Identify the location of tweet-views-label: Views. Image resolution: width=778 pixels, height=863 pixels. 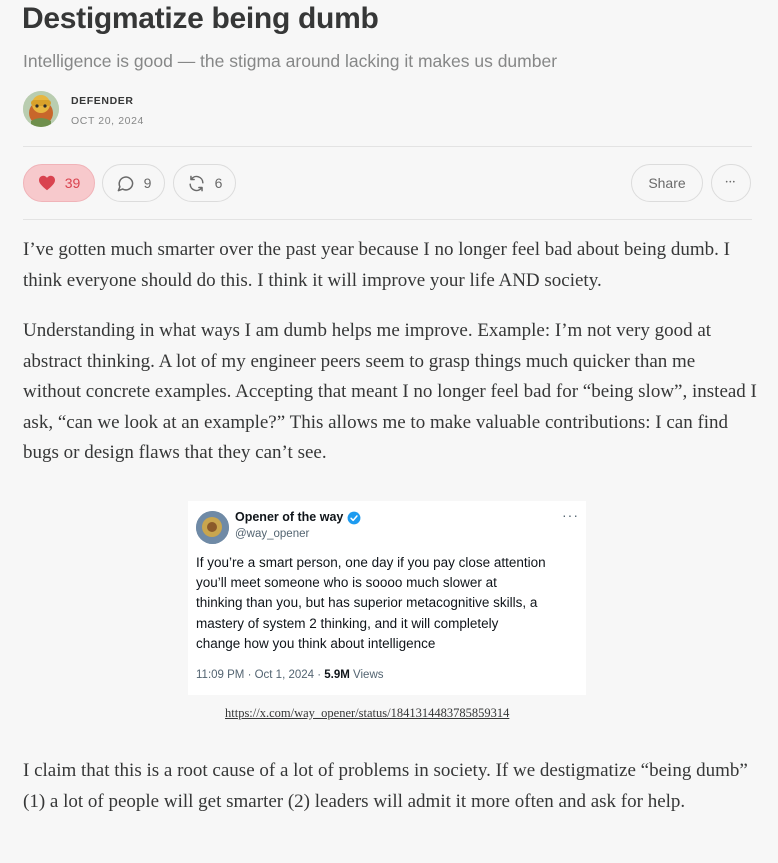
(366, 675).